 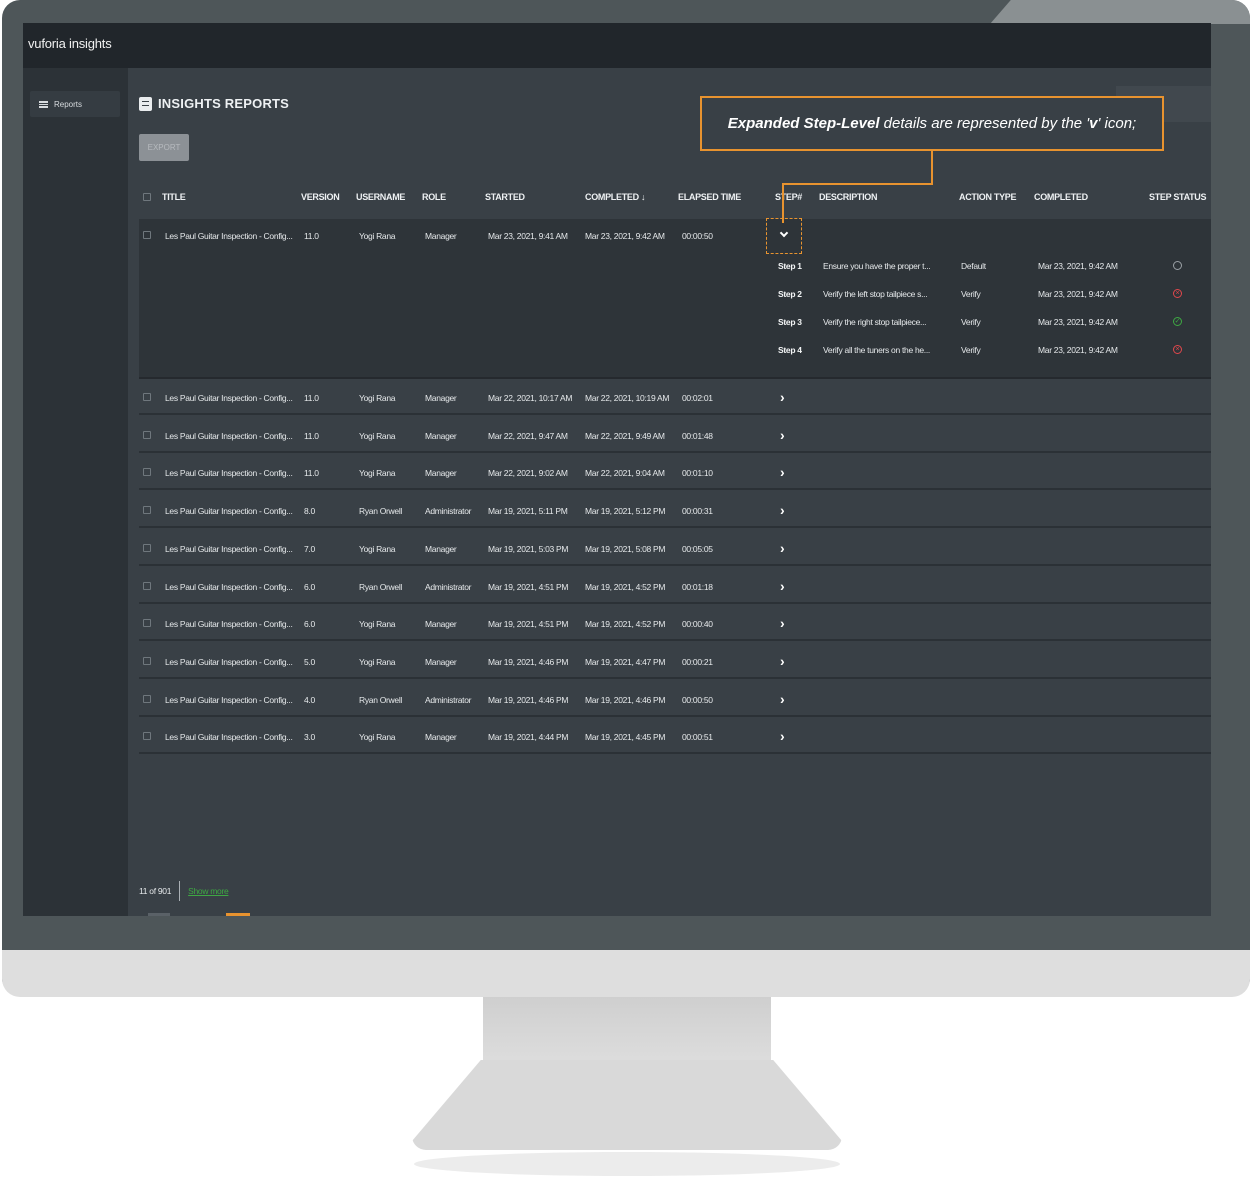 What do you see at coordinates (1178, 197) in the screenshot?
I see `col-step-status: STEP STATUS` at bounding box center [1178, 197].